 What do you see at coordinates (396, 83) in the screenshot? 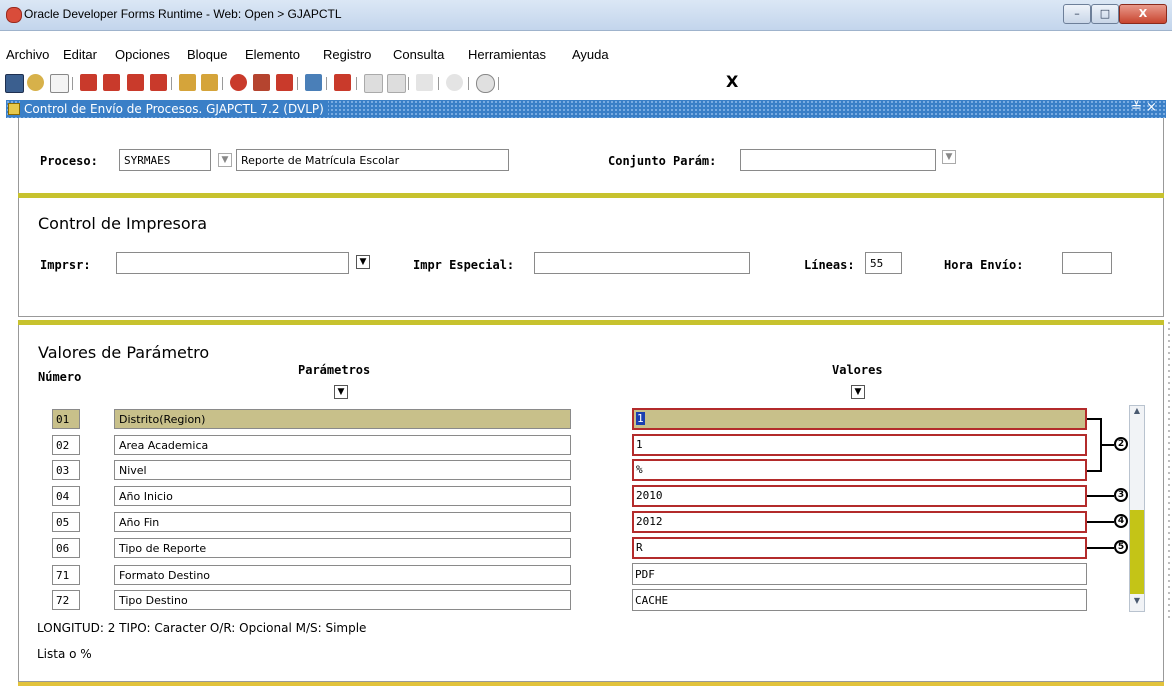
I see `block-icon` at bounding box center [396, 83].